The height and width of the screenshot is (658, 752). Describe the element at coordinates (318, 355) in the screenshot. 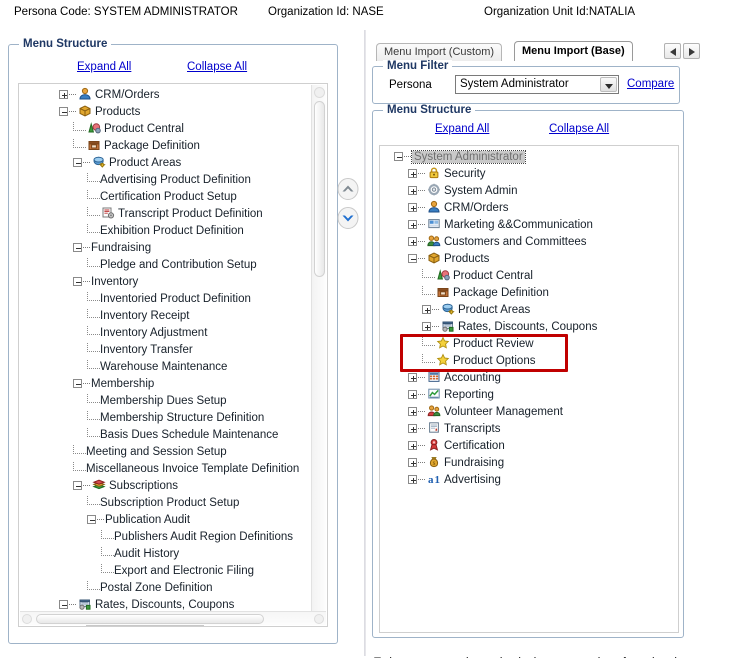

I see `left-tree-vertical-scrollbar` at that location.